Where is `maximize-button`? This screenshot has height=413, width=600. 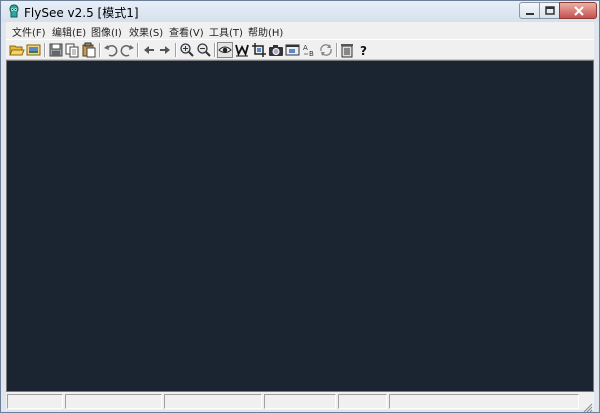 maximize-button is located at coordinates (549, 10).